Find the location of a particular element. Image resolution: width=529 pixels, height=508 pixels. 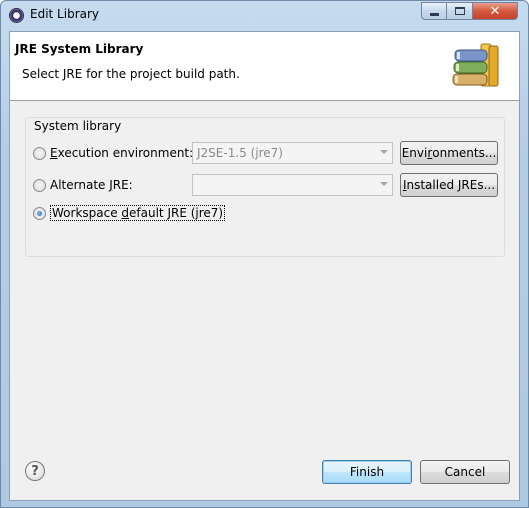

minimize-icon is located at coordinates (434, 14).